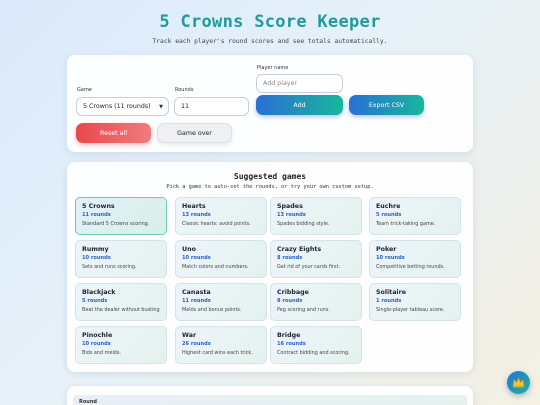 This screenshot has width=540, height=405. What do you see at coordinates (270, 176) in the screenshot?
I see `suggested-games-title: Suggested games` at bounding box center [270, 176].